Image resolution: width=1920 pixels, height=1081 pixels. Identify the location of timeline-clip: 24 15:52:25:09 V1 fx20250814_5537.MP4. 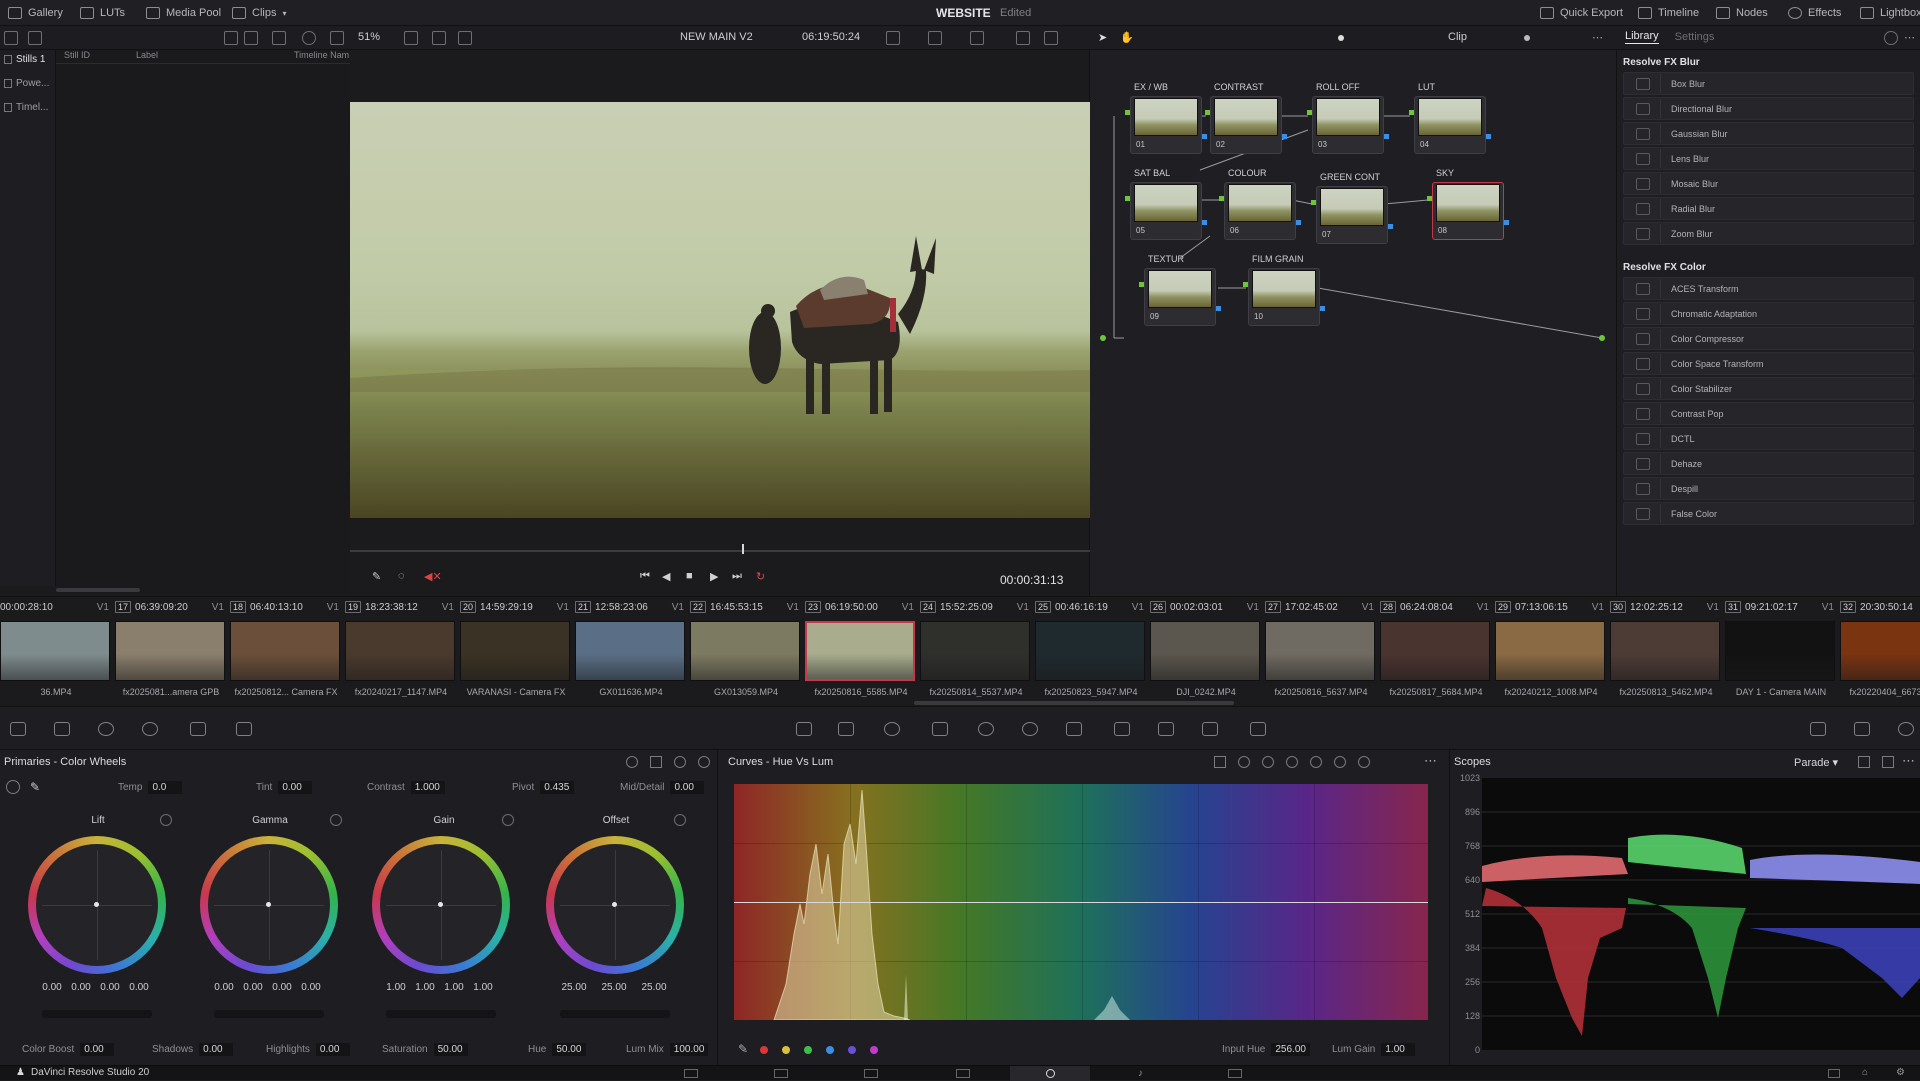
(977, 652).